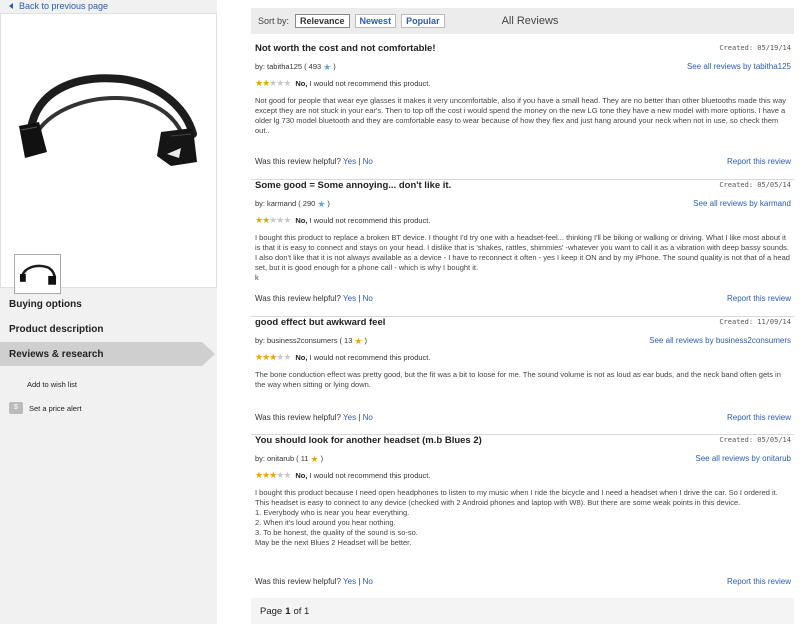 The height and width of the screenshot is (624, 800). What do you see at coordinates (108, 120) in the screenshot?
I see `product-image` at bounding box center [108, 120].